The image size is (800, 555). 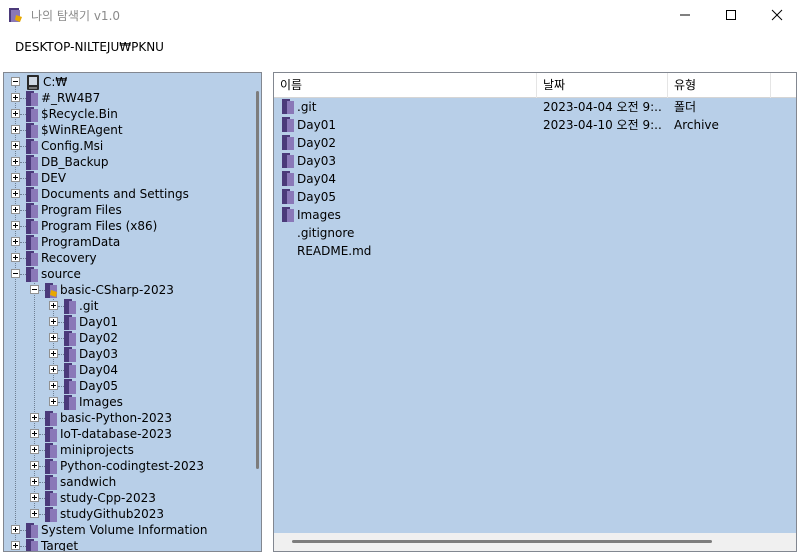 I want to click on tree-item: Program Files, so click(x=74, y=210).